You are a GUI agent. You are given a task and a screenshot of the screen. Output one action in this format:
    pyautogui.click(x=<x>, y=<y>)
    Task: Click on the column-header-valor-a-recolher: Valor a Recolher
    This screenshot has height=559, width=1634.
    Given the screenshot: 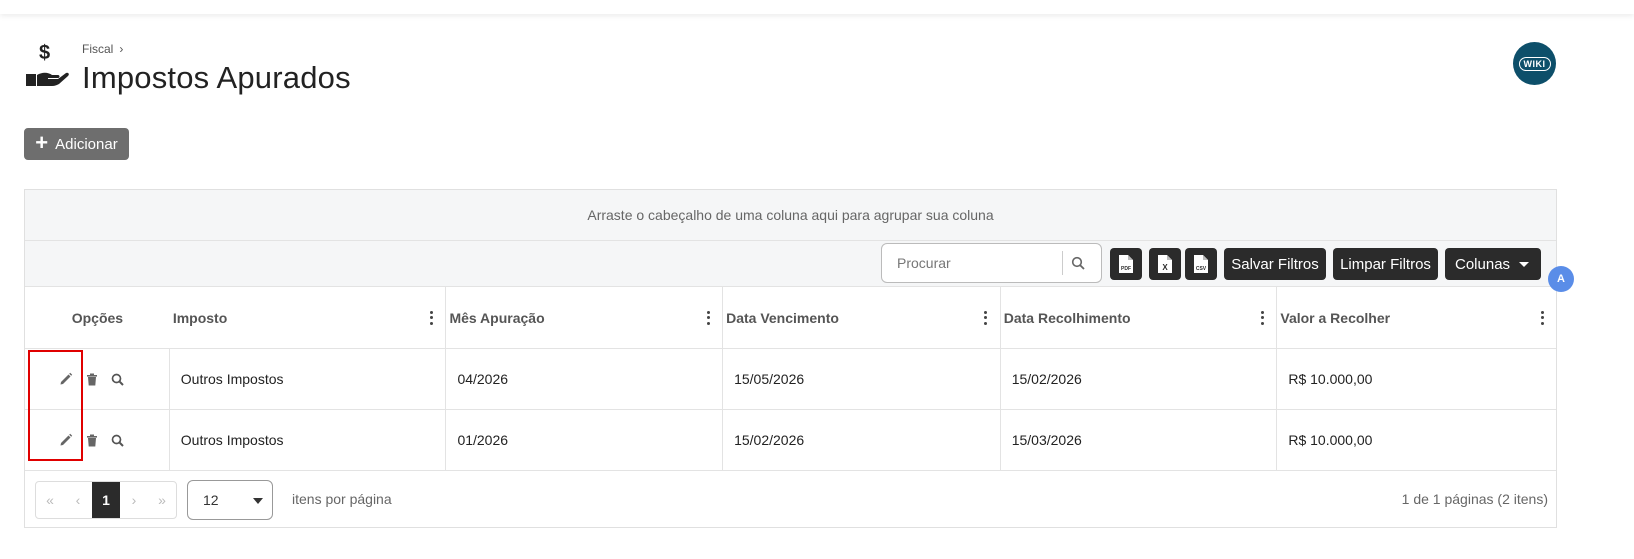 What is the action you would take?
    pyautogui.click(x=1416, y=317)
    